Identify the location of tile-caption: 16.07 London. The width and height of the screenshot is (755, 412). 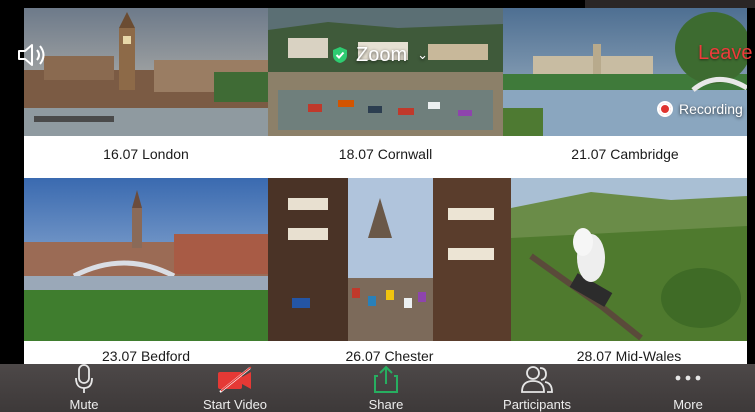
(146, 154).